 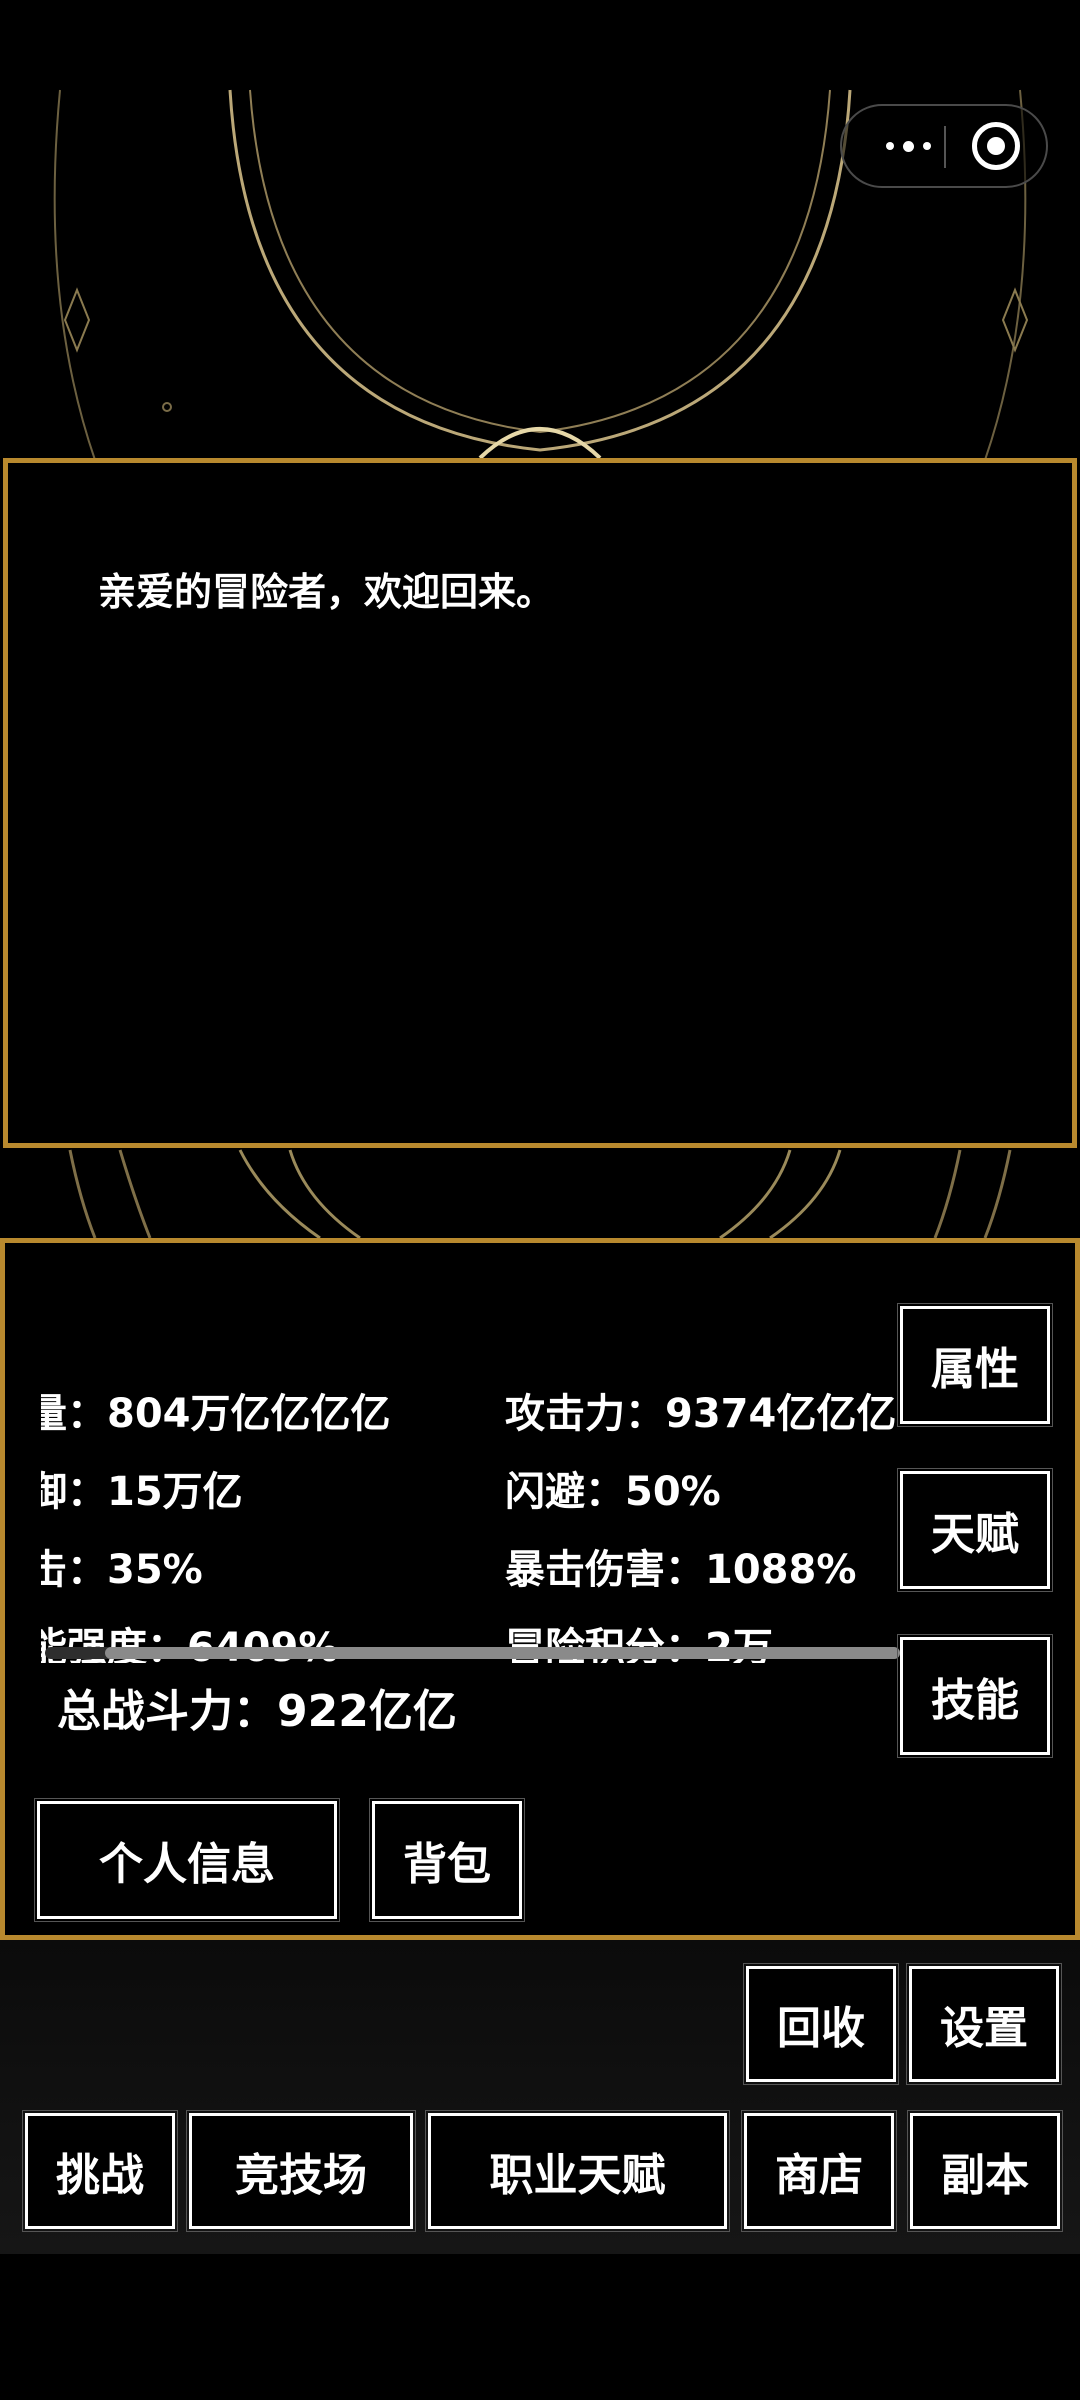 I want to click on capsule-divider, so click(x=945, y=147).